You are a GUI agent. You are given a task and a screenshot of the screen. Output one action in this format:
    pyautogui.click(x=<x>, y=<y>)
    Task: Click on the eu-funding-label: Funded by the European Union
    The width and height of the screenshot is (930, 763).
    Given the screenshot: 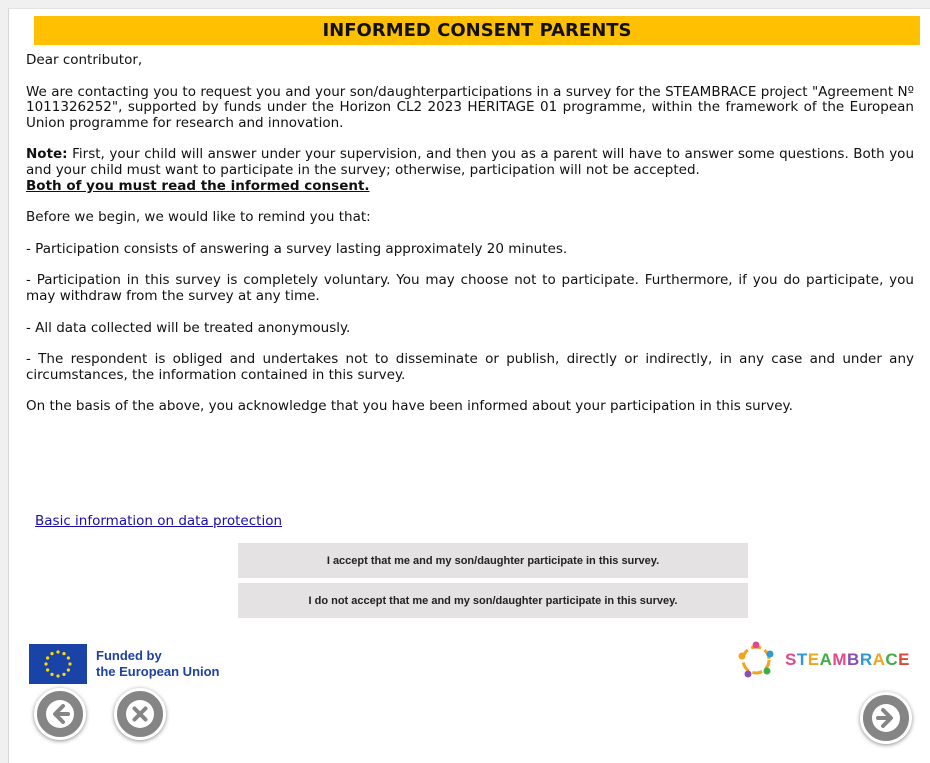 What is the action you would take?
    pyautogui.click(x=158, y=664)
    